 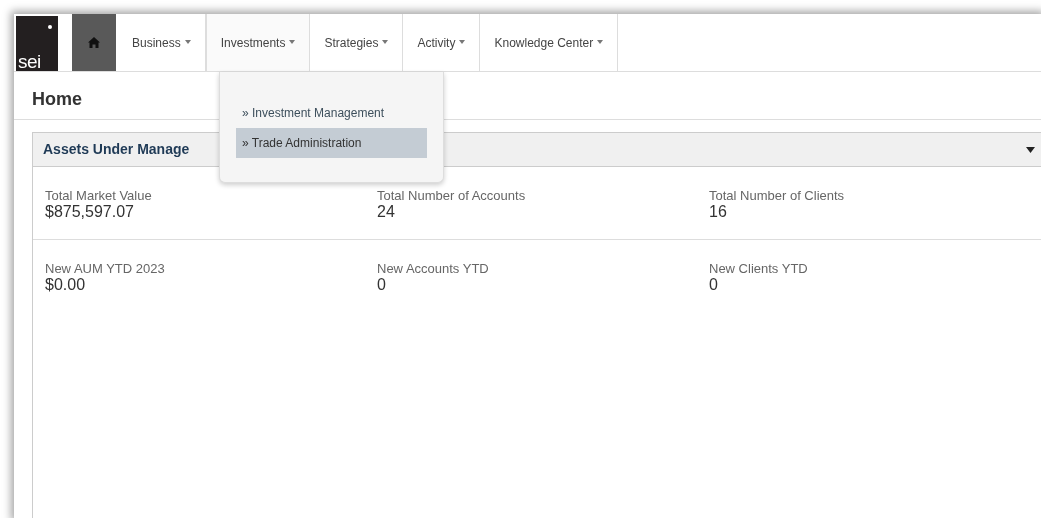 What do you see at coordinates (161, 42) in the screenshot?
I see `nav-menu: Business` at bounding box center [161, 42].